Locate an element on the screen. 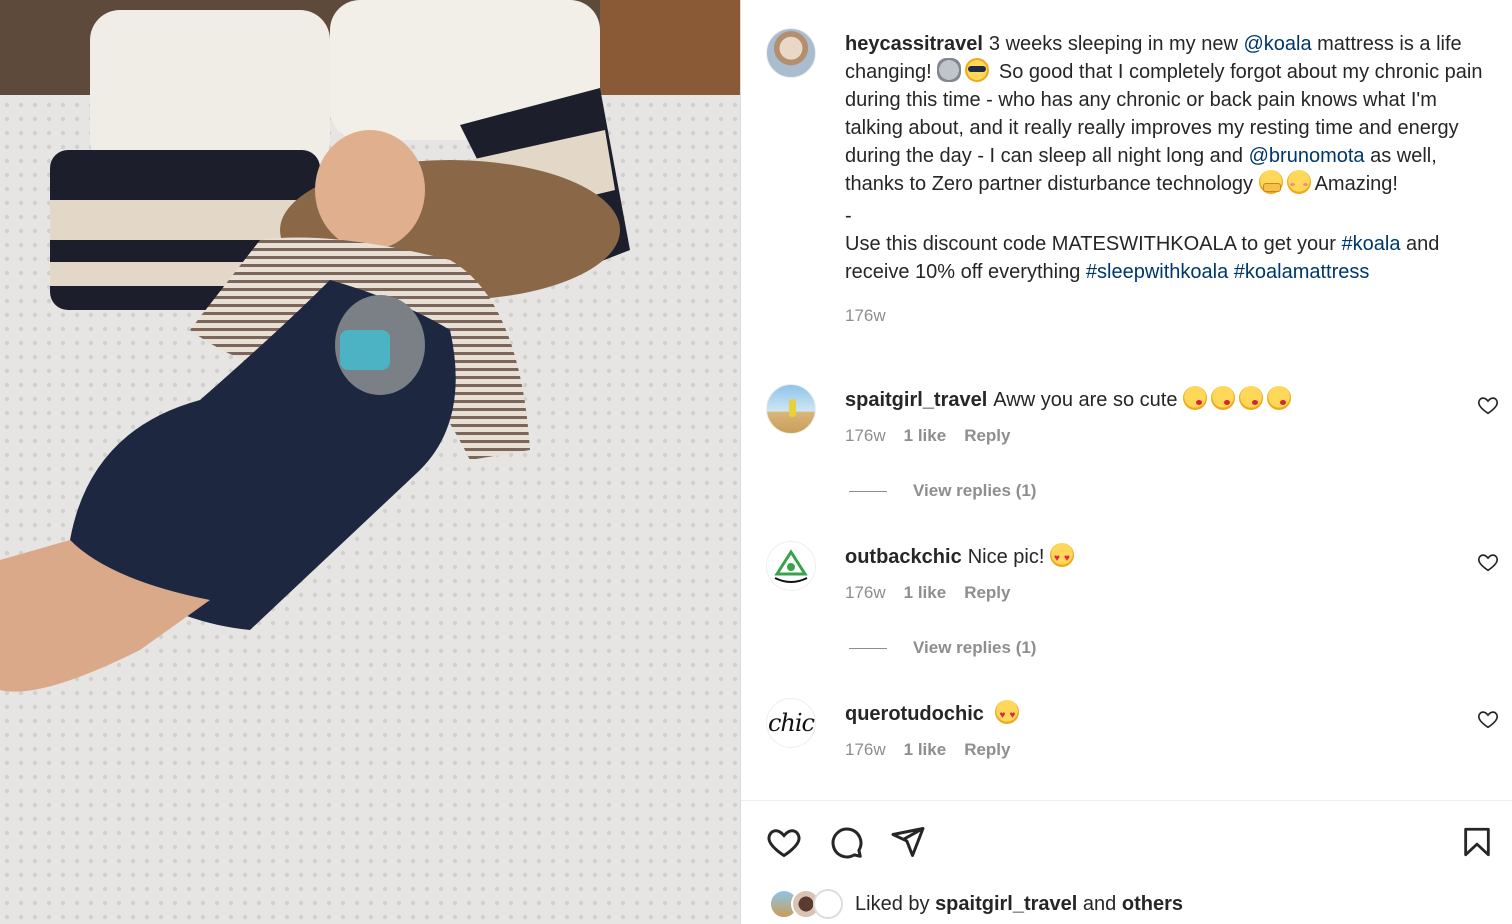 Image resolution: width=1512 pixels, height=924 pixels. outback-logo-icon is located at coordinates (791, 566).